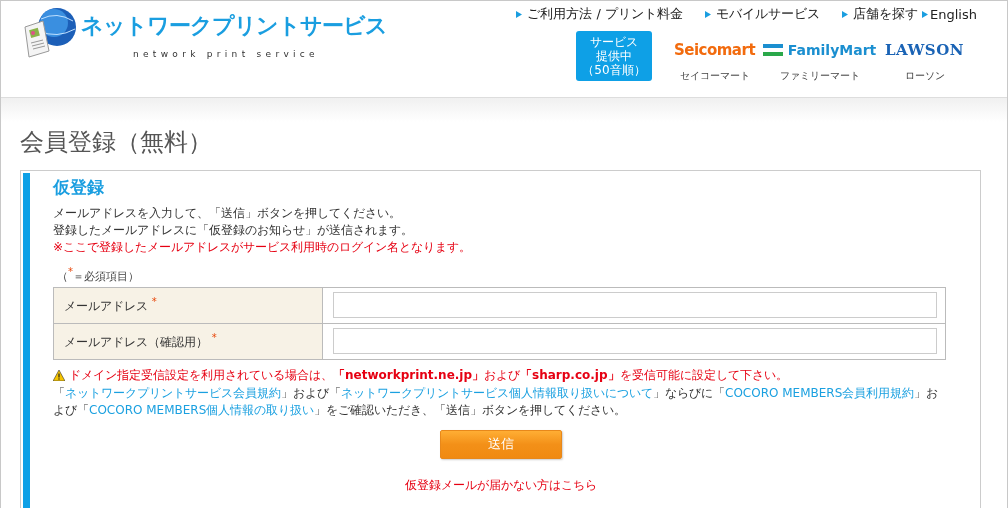 This screenshot has height=508, width=1008. I want to click on terms-link: ネットワークプリントサービス会員規約, so click(173, 392).